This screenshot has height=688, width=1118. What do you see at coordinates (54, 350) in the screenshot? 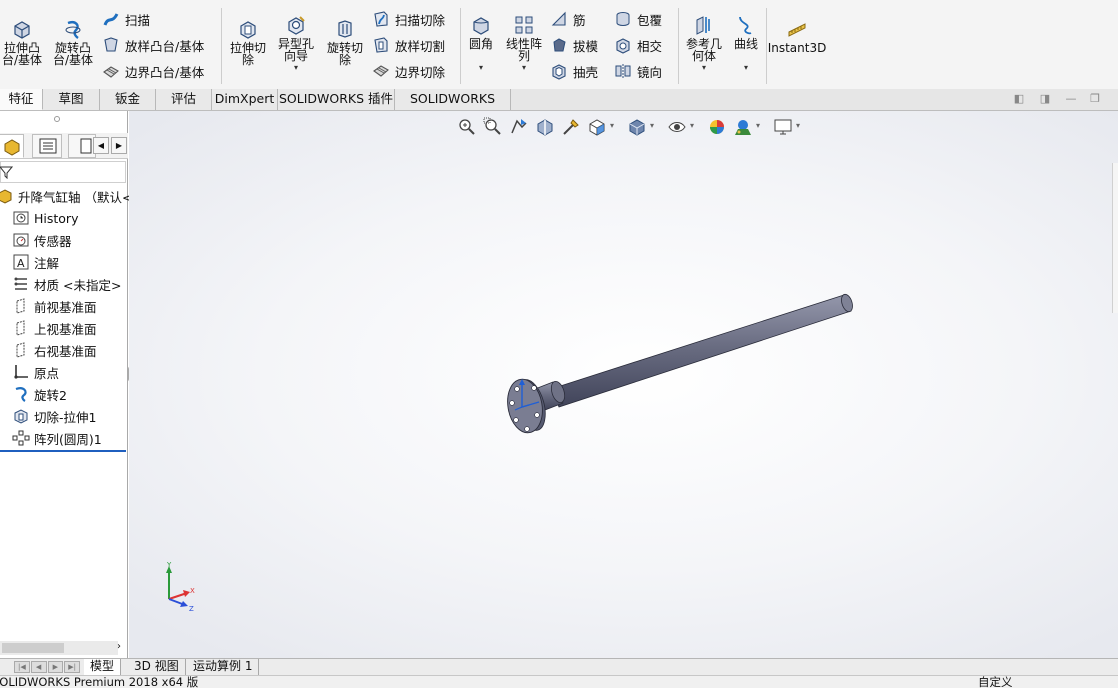
I see `tree-item-right-plane: 右视基准面` at bounding box center [54, 350].